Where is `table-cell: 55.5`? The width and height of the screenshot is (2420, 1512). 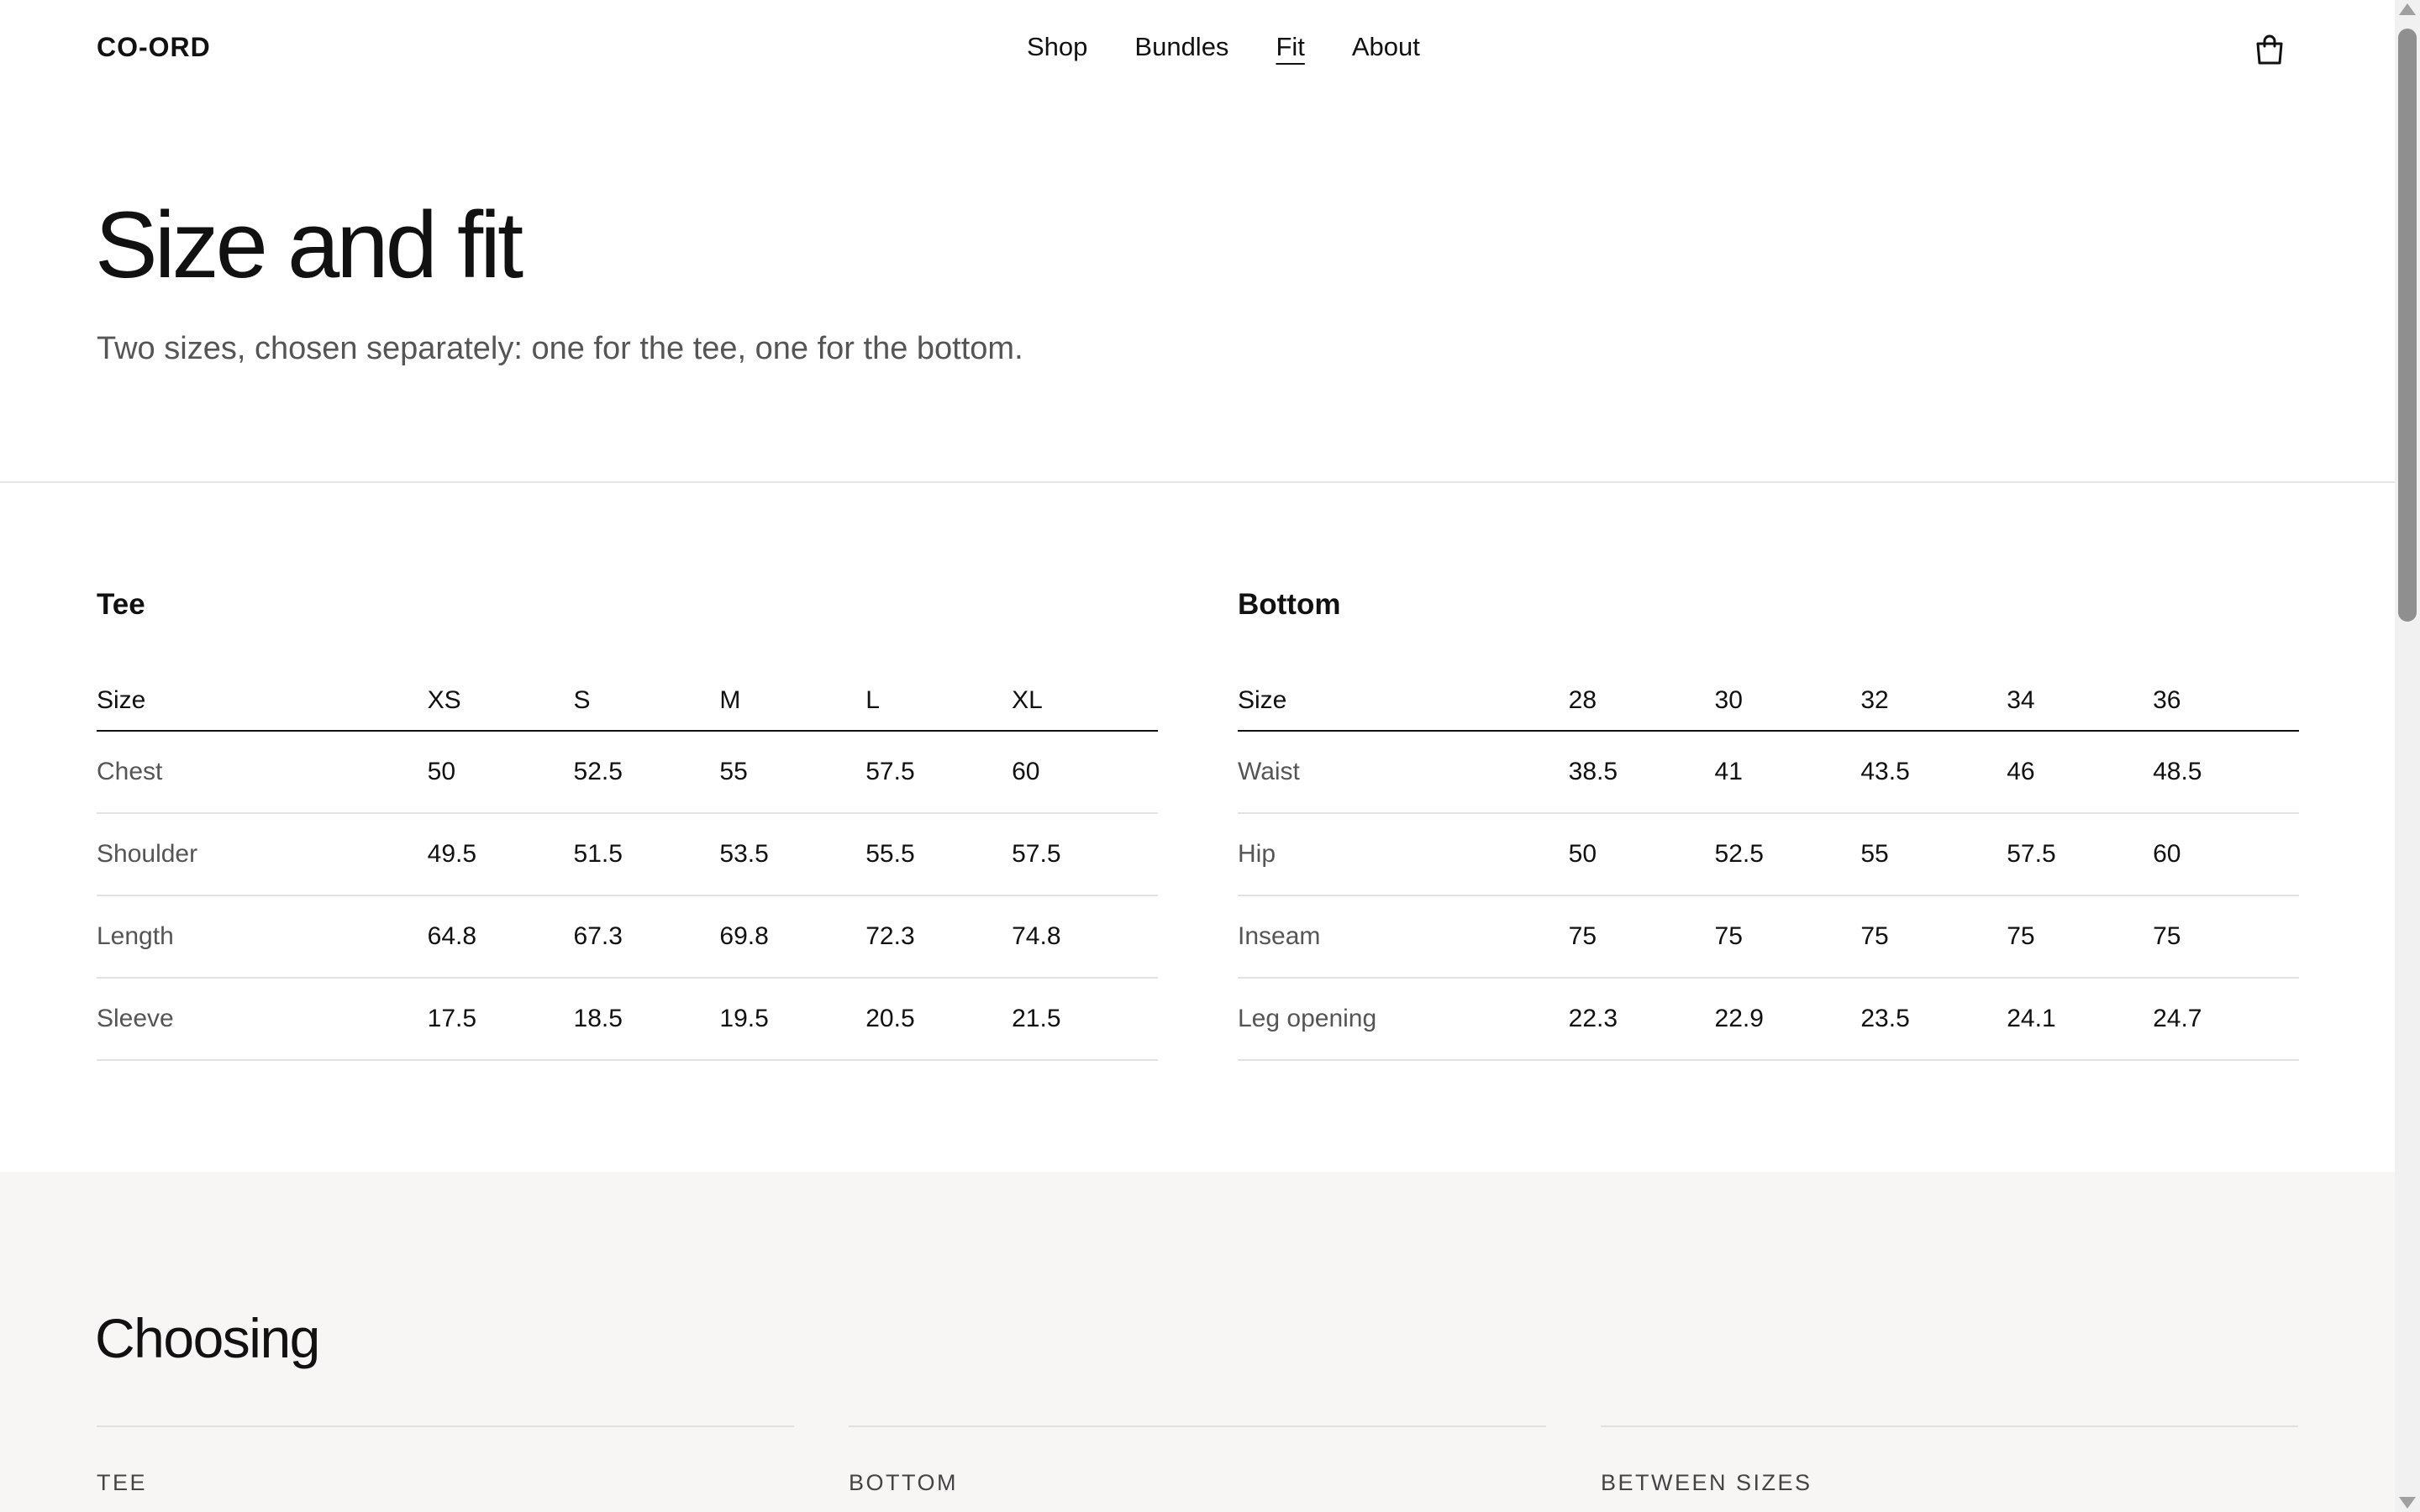
table-cell: 55.5 is located at coordinates (939, 854).